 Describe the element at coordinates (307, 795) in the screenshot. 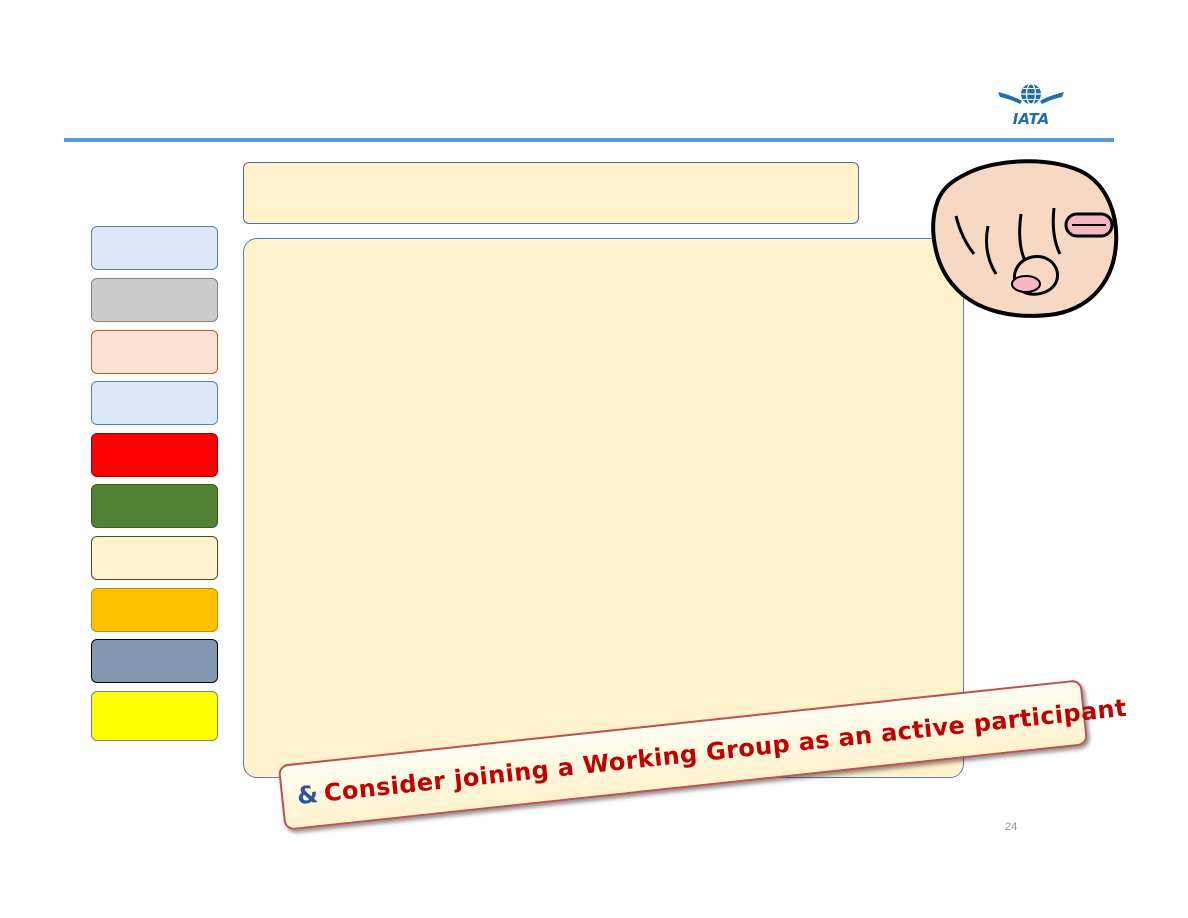

I see `banner-prefix: &` at that location.